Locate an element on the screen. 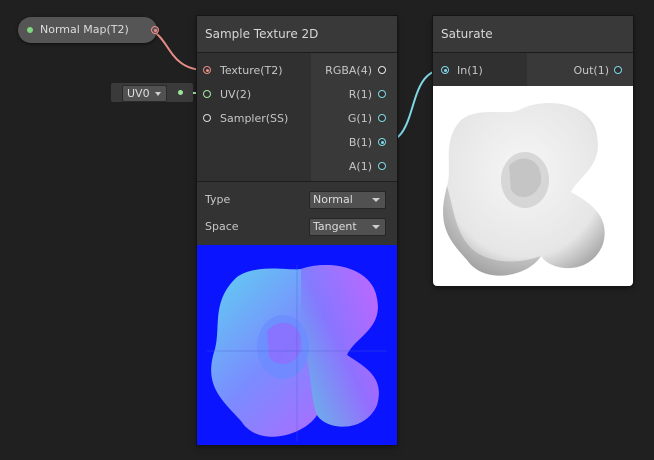 The width and height of the screenshot is (654, 460). in-input-port is located at coordinates (445, 70).